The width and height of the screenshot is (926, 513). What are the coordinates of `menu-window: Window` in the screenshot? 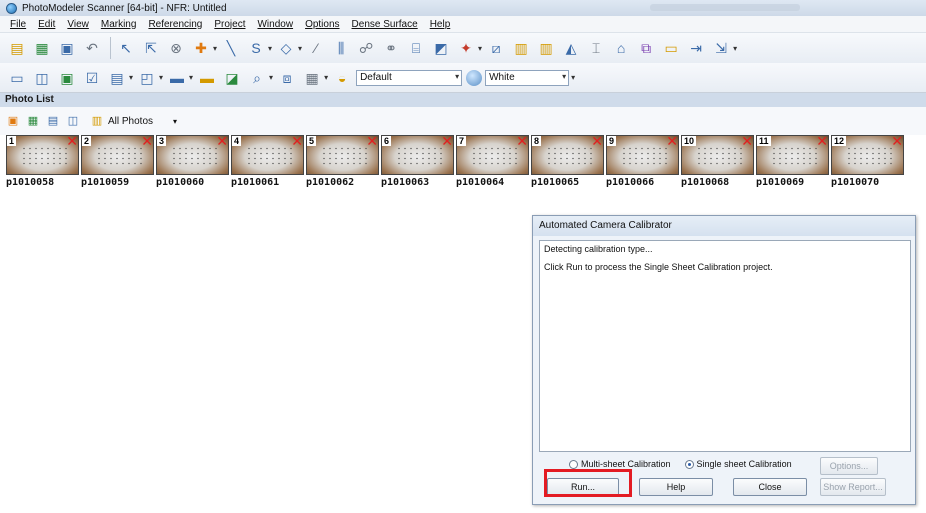 It's located at (275, 24).